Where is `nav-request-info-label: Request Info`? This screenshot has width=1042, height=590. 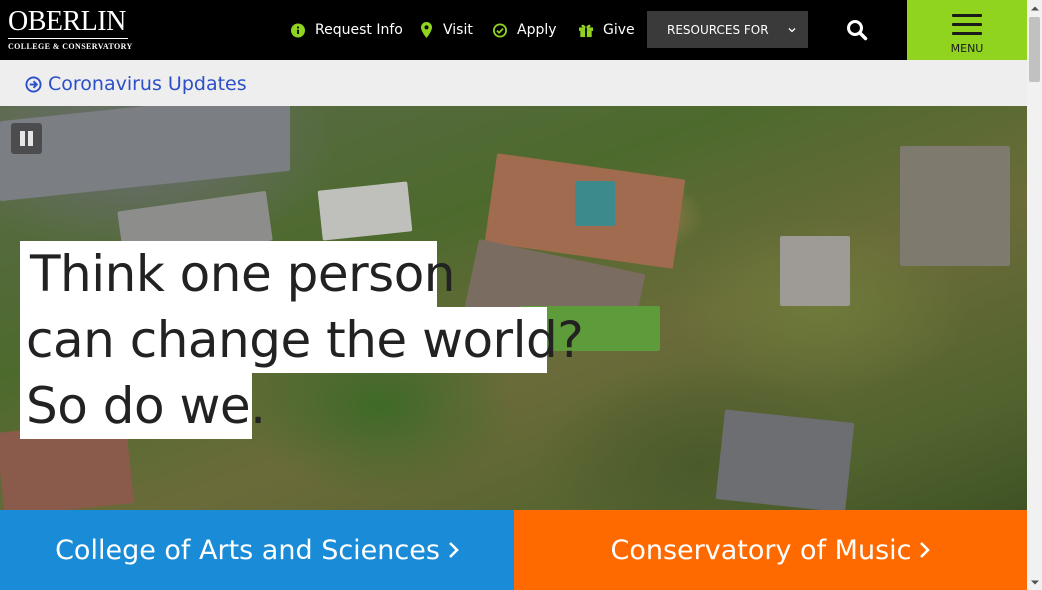
nav-request-info-label: Request Info is located at coordinates (359, 30).